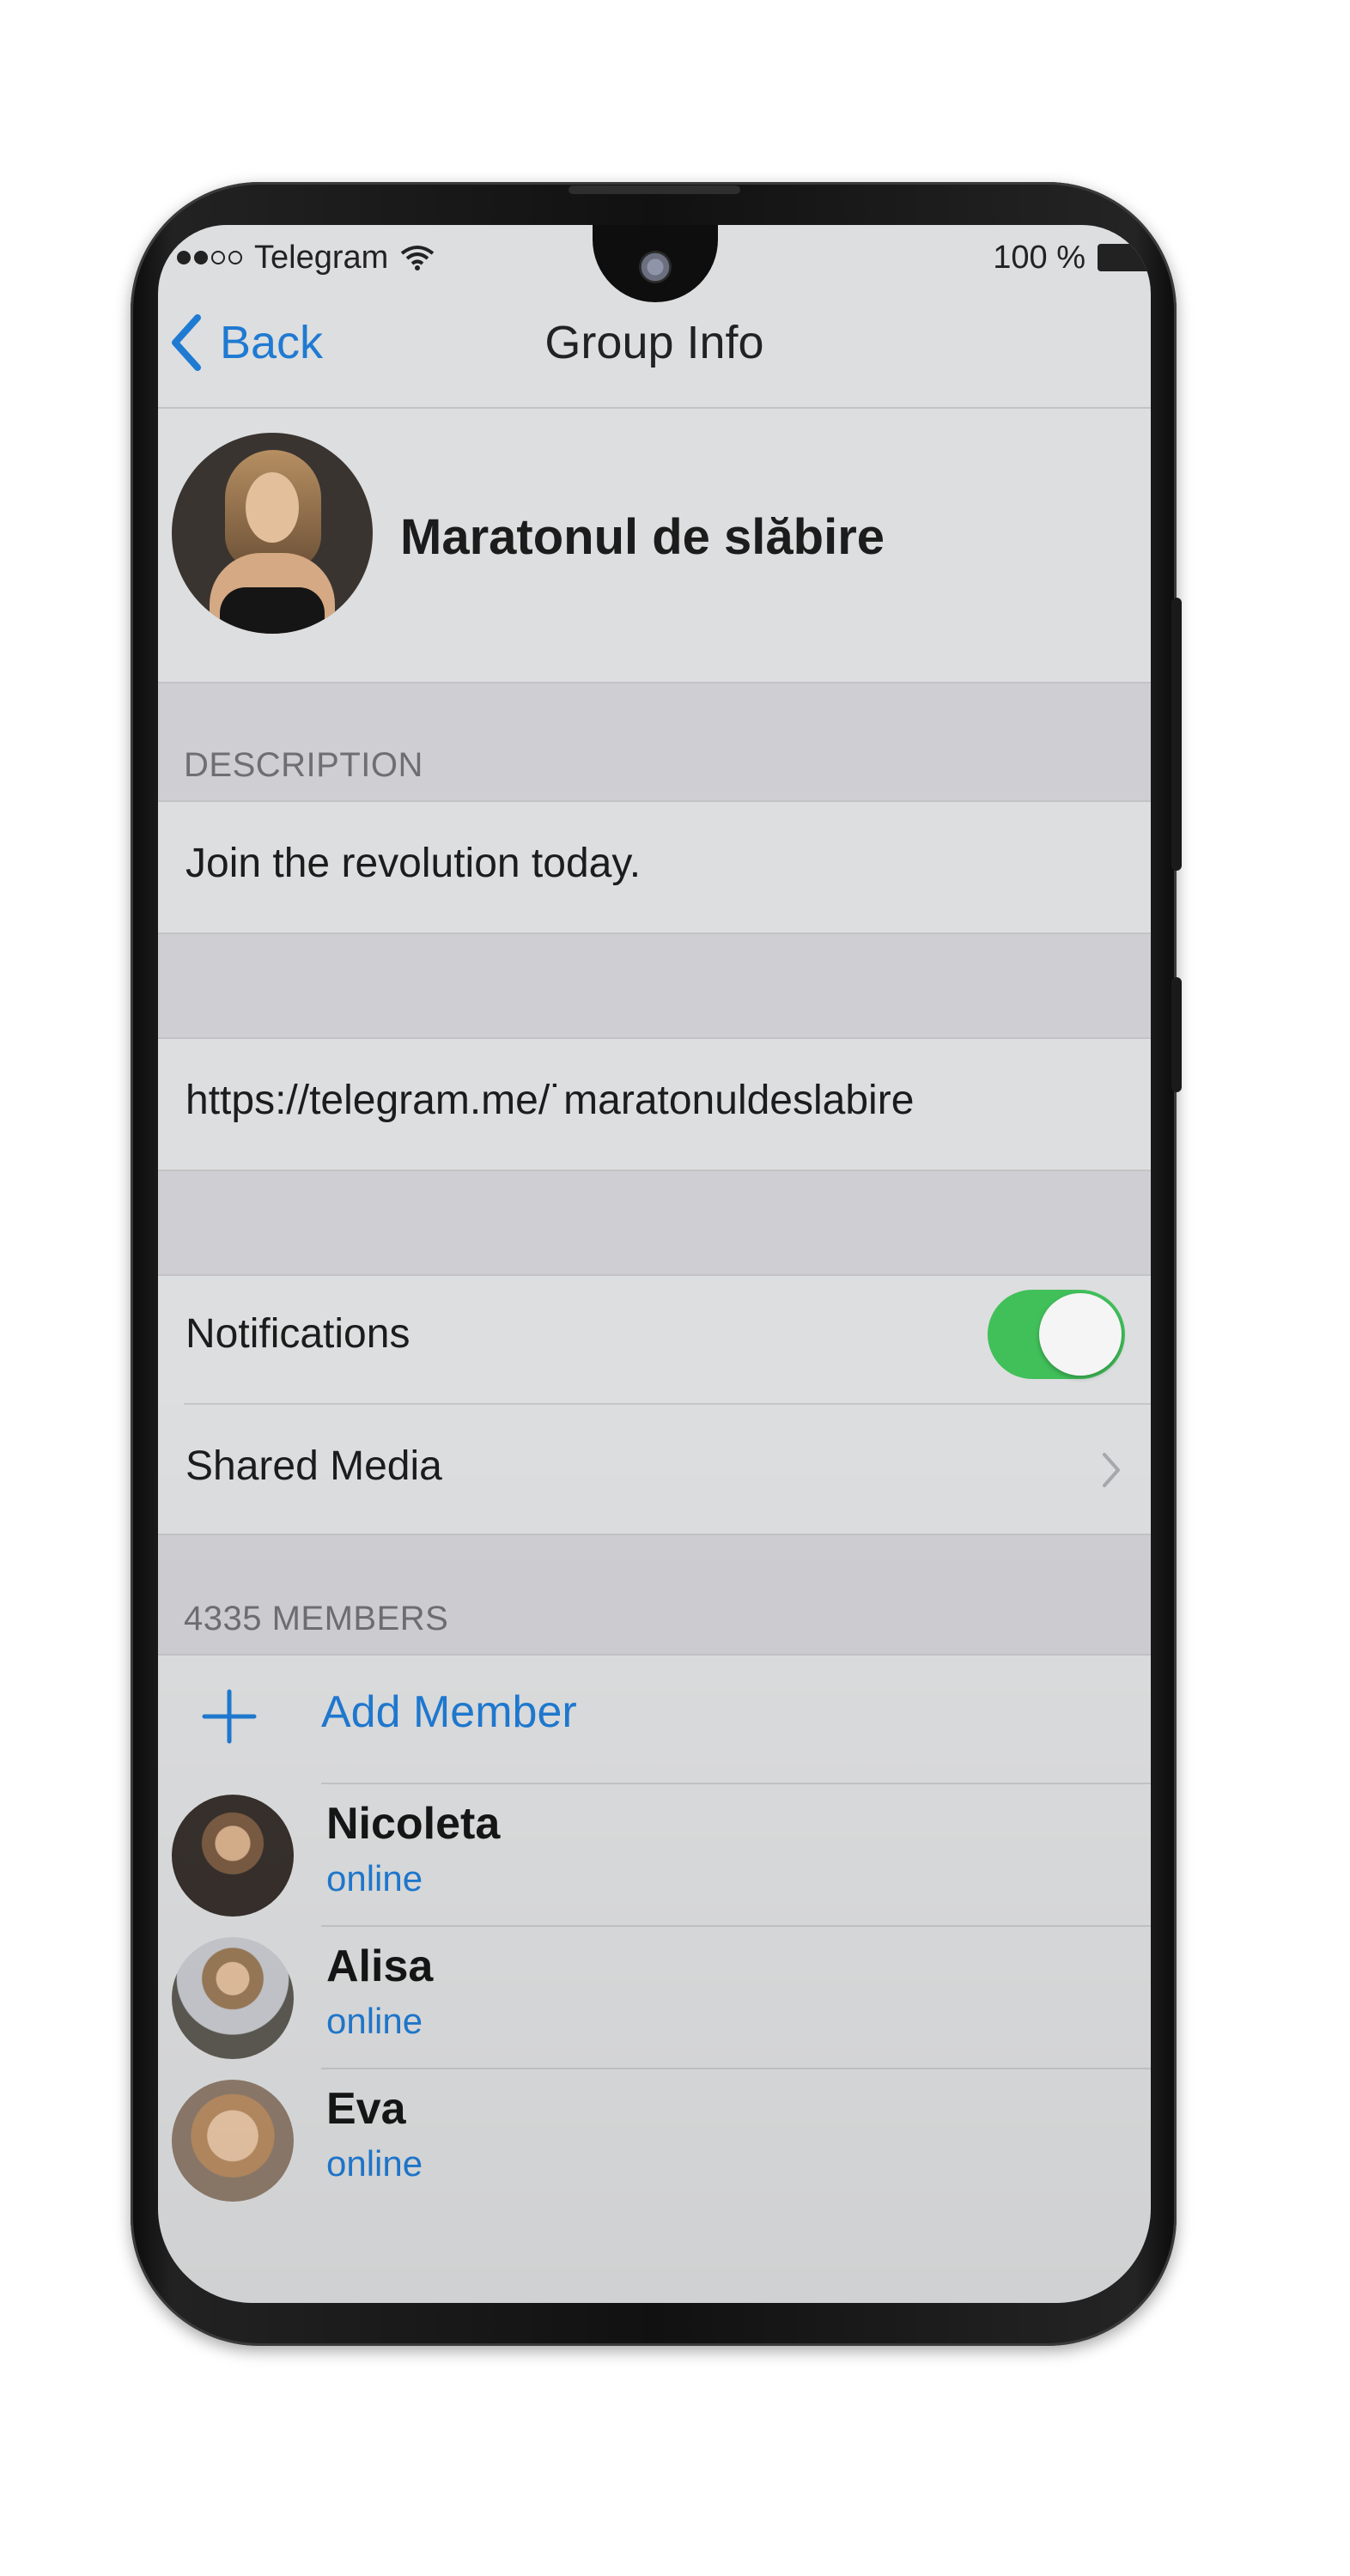 This screenshot has width=1350, height=2576. I want to click on members-count-label: 4335 MEMBERS, so click(316, 1619).